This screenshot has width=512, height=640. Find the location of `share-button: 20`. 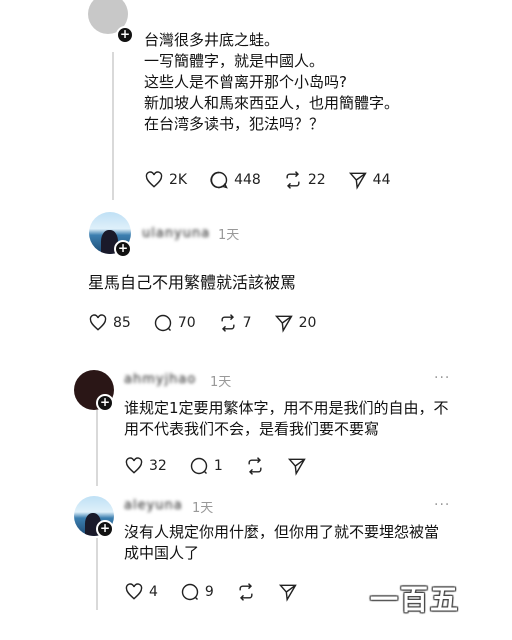

share-button: 20 is located at coordinates (295, 323).